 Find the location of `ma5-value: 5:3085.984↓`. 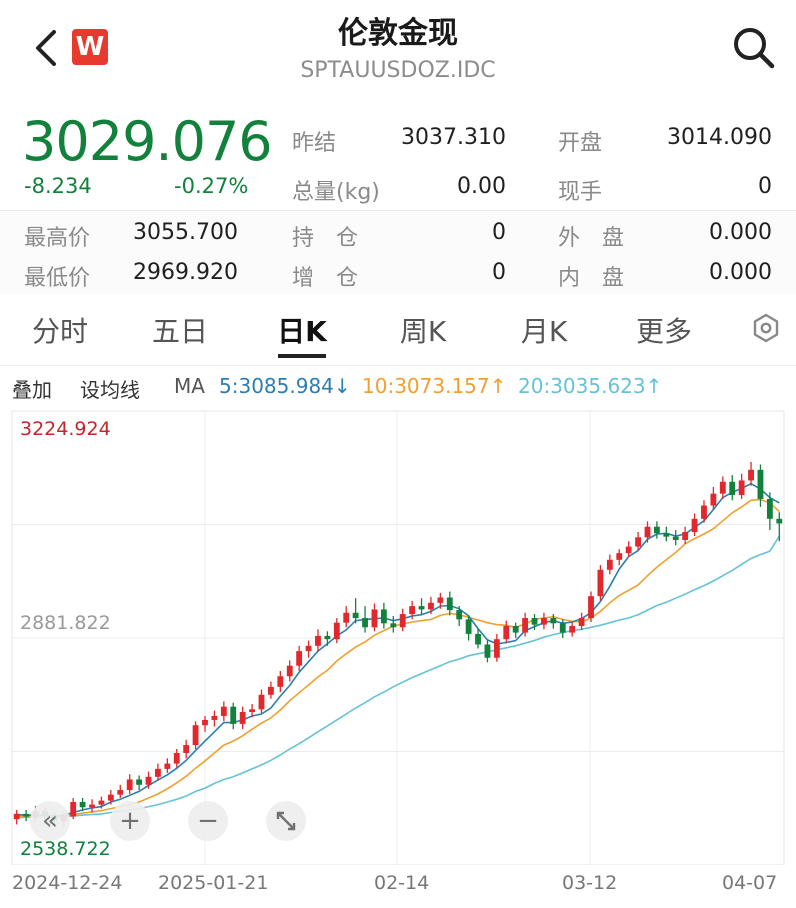

ma5-value: 5:3085.984↓ is located at coordinates (285, 386).